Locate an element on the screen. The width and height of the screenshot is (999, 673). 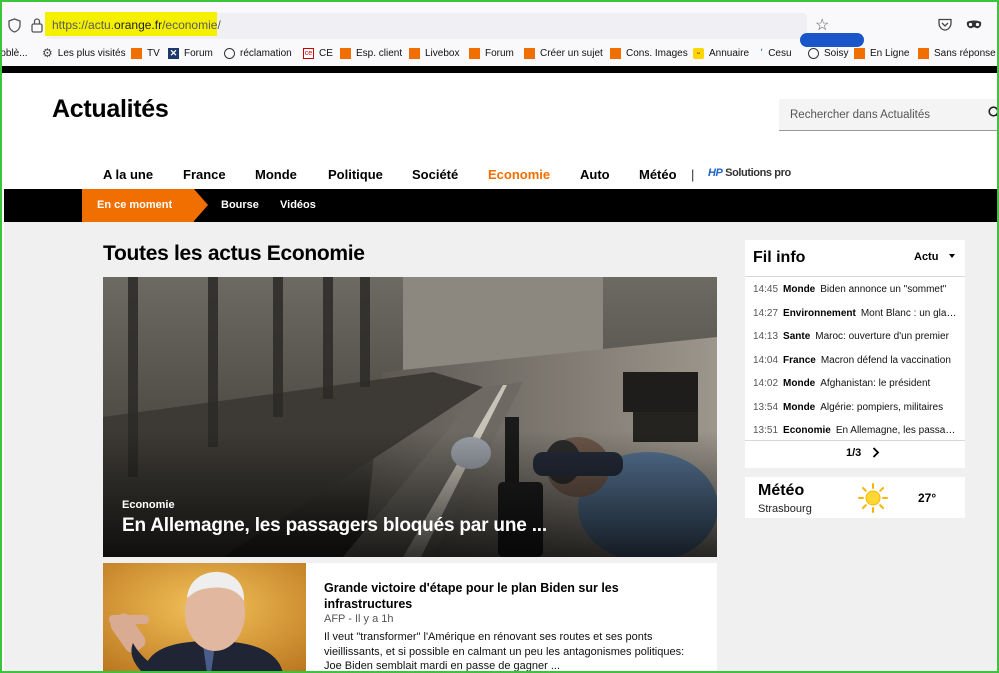
redaction-blob is located at coordinates (832, 40).